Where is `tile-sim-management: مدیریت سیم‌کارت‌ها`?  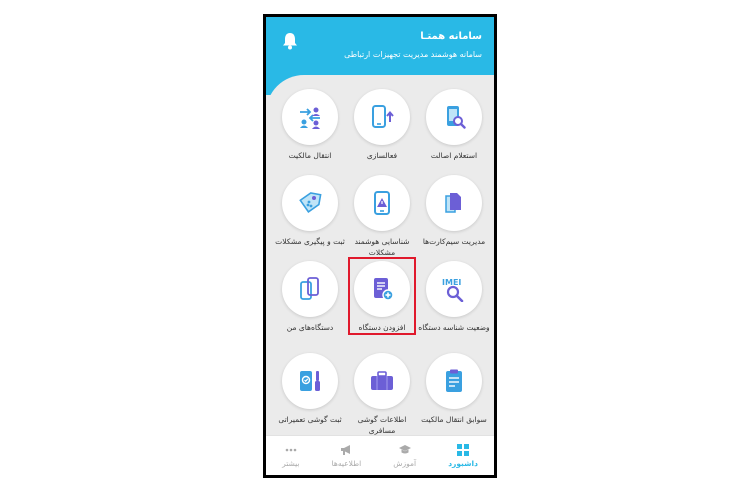
tile-sim-management: مدیریت سیم‌کارت‌ها is located at coordinates (454, 211).